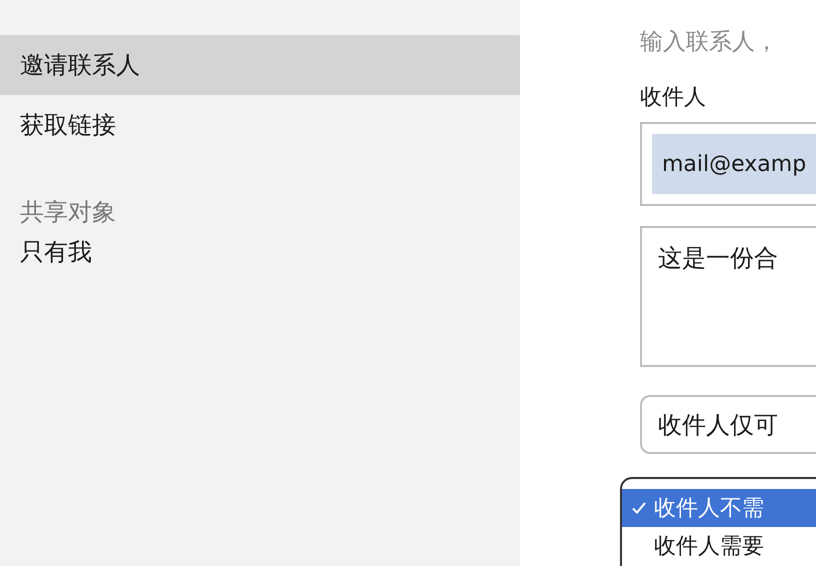  Describe the element at coordinates (260, 252) in the screenshot. I see `sidebar-item: 只有我` at that location.